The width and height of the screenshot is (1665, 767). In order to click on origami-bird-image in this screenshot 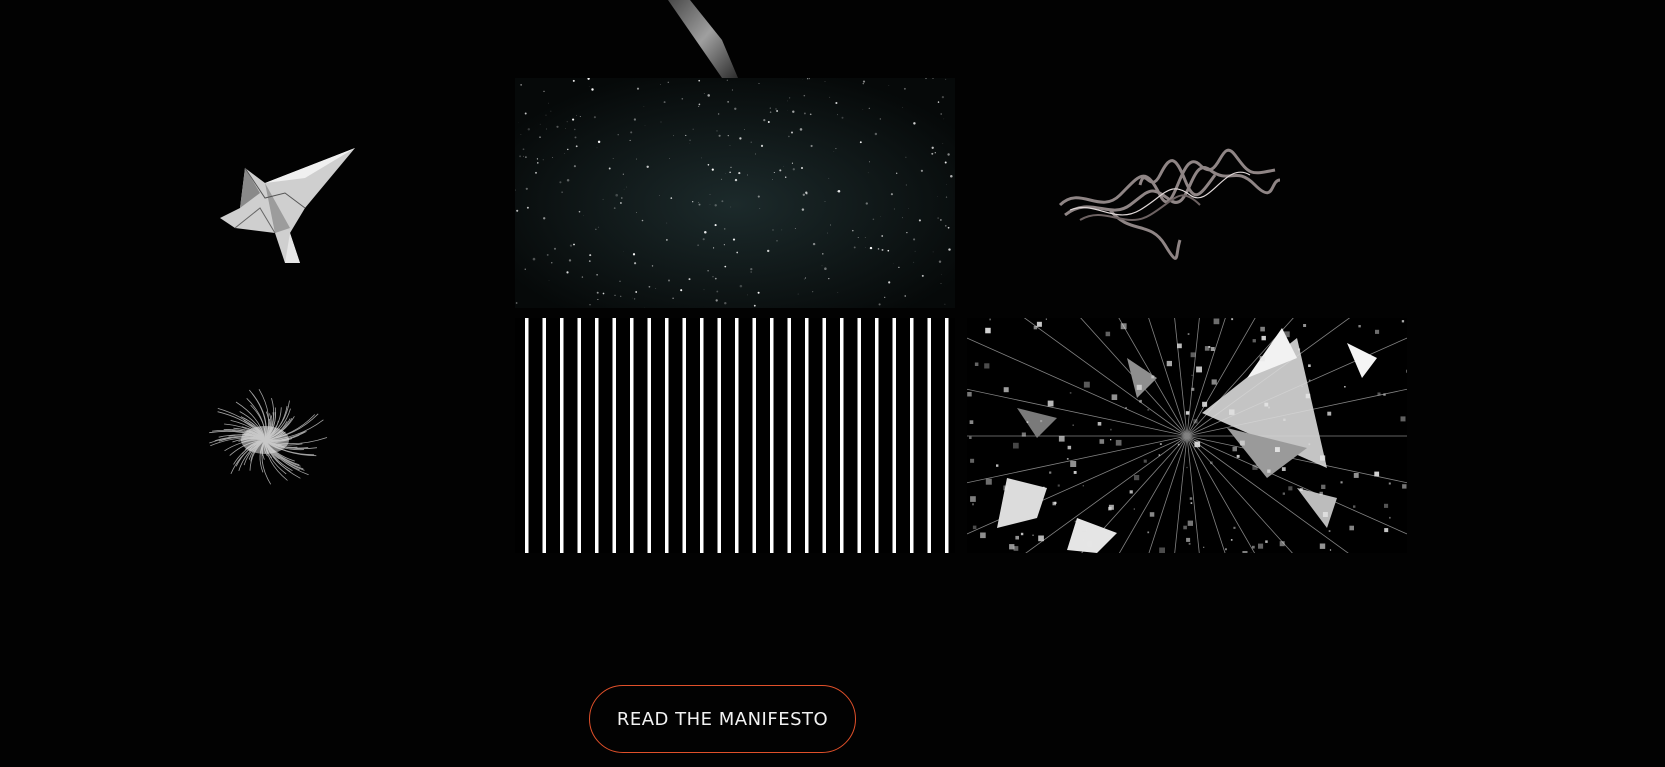, I will do `click(287, 205)`.